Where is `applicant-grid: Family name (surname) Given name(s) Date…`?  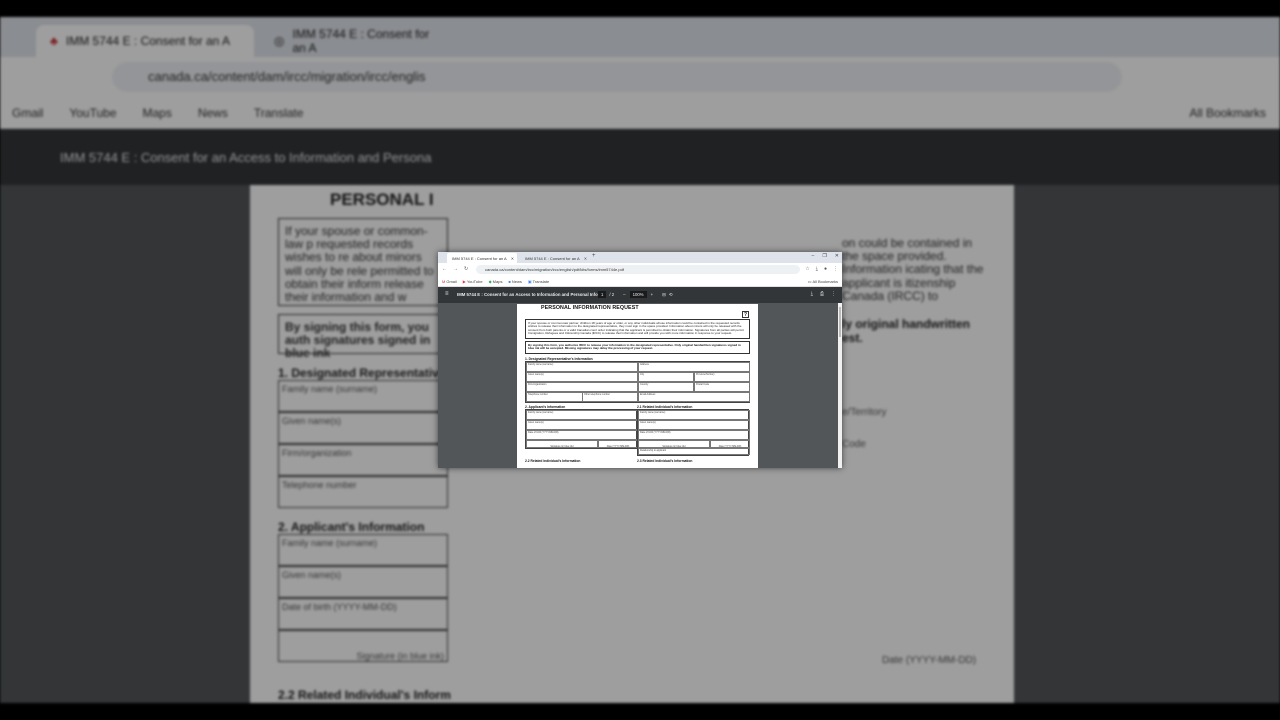
applicant-grid: Family name (surname) Given name(s) Date… is located at coordinates (581, 428).